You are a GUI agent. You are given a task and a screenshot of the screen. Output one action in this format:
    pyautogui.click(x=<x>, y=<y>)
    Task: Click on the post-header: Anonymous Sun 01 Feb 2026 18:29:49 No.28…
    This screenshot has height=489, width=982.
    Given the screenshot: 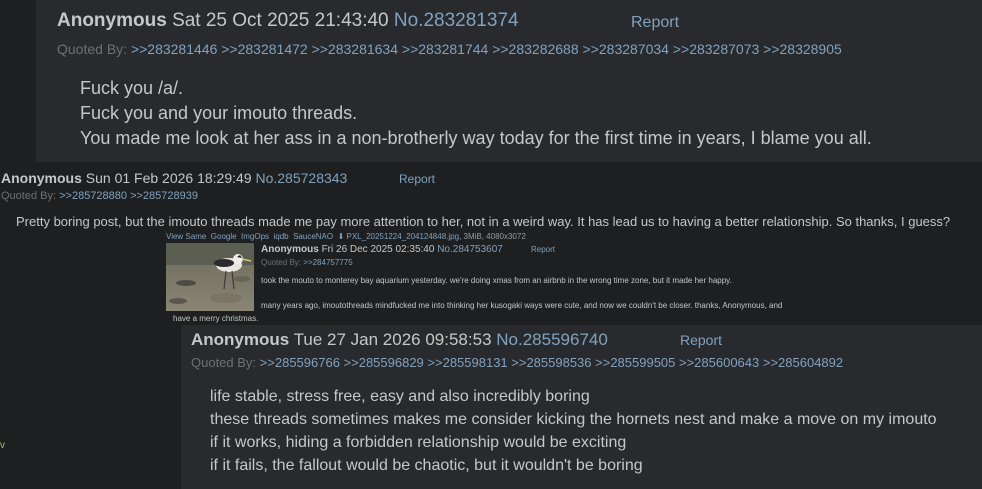 What is the action you would take?
    pyautogui.click(x=174, y=178)
    